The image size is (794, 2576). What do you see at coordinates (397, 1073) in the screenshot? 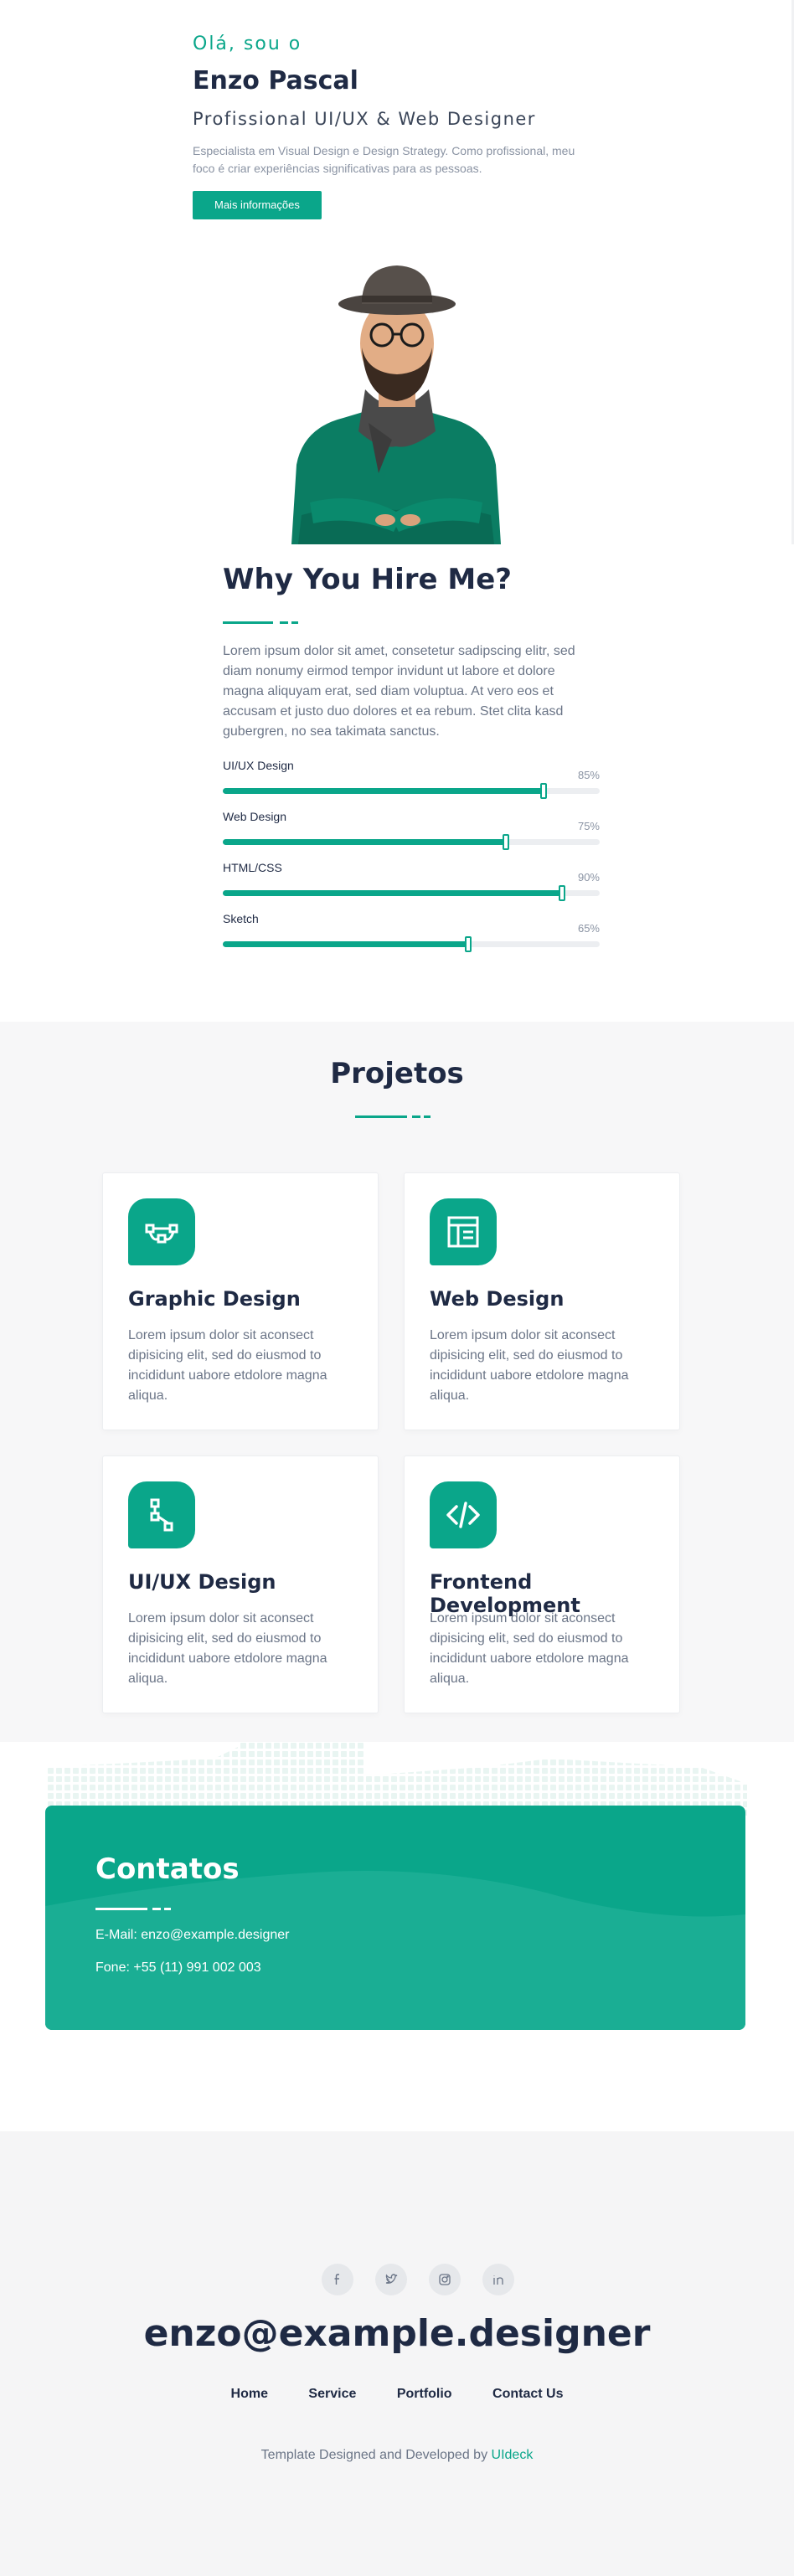
I see `projects-title: Projetos` at bounding box center [397, 1073].